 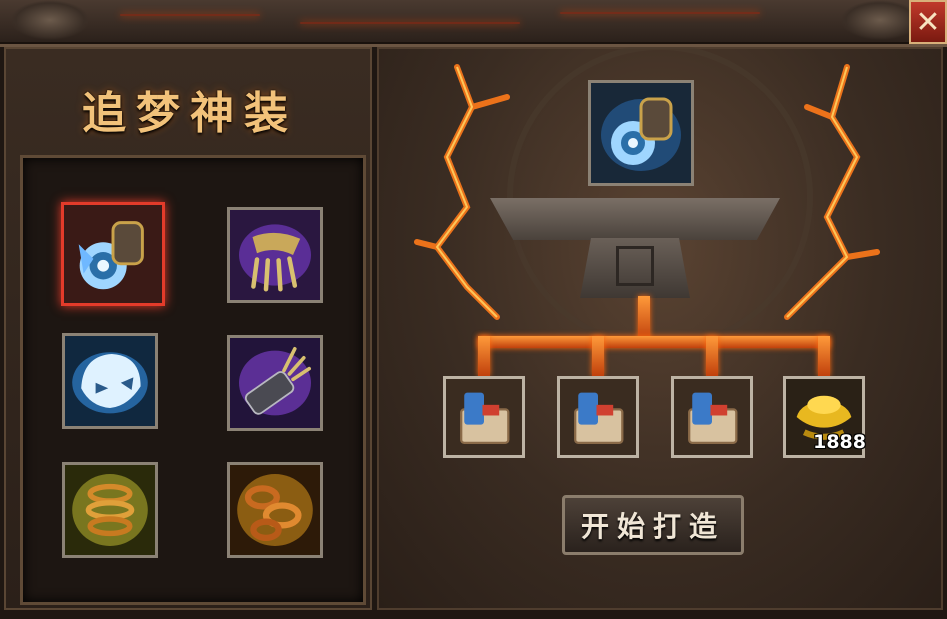 I want to click on equipment-slot-helmet, so click(x=110, y=381).